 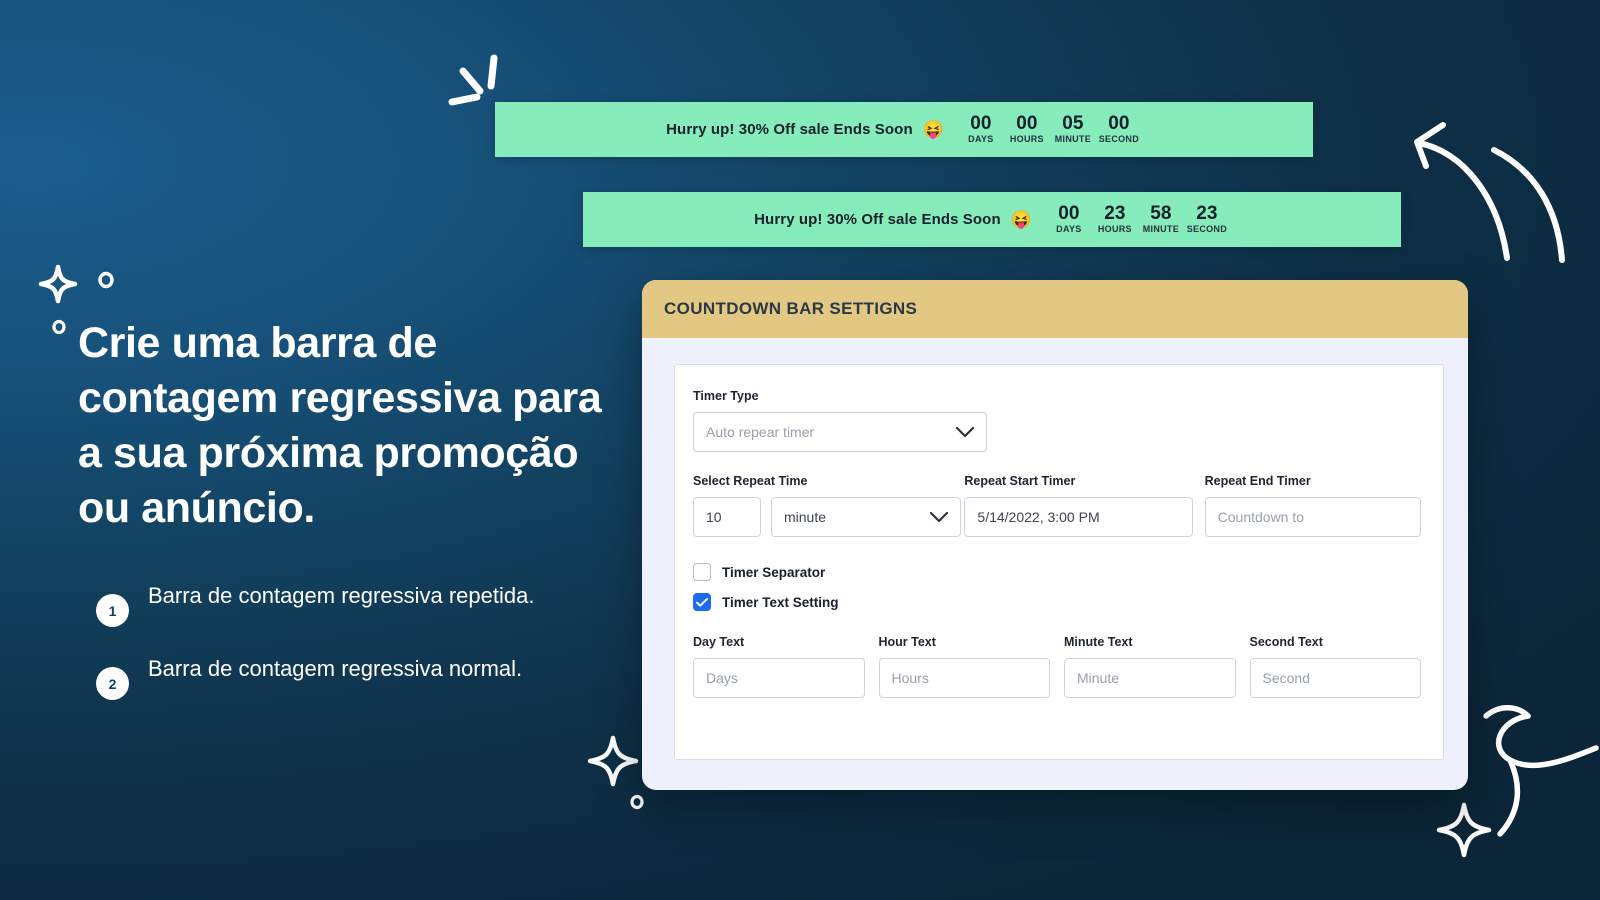 I want to click on countdown-unit-minute: 05 MINUTE, so click(x=1073, y=129).